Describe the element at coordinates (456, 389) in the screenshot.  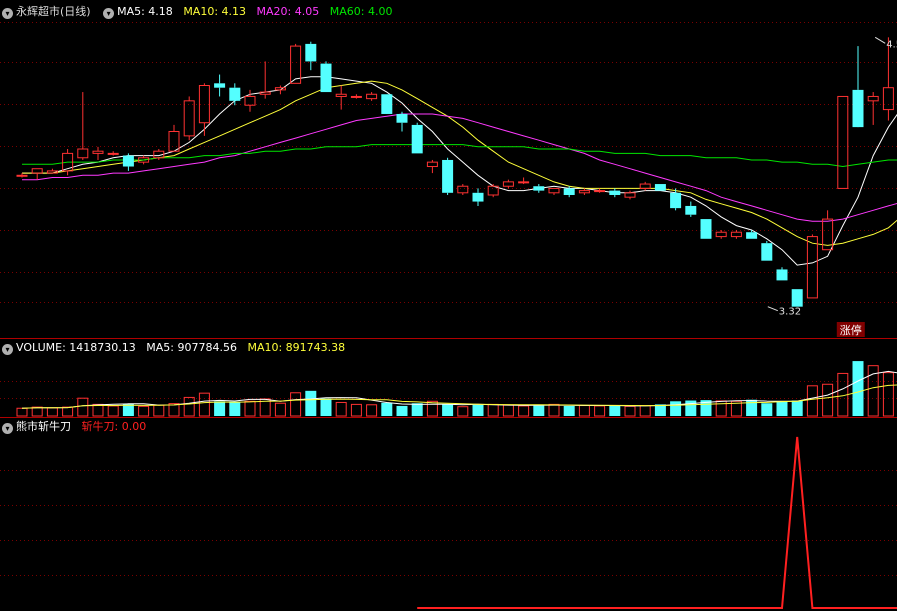
I see `volume-bars` at that location.